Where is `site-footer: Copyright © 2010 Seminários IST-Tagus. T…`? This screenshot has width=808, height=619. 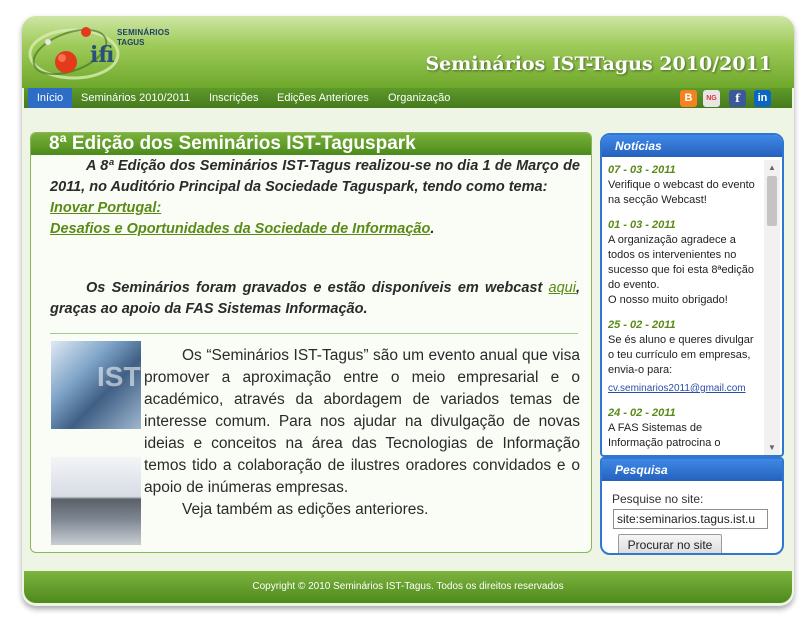 site-footer: Copyright © 2010 Seminários IST-Tagus. T… is located at coordinates (408, 587).